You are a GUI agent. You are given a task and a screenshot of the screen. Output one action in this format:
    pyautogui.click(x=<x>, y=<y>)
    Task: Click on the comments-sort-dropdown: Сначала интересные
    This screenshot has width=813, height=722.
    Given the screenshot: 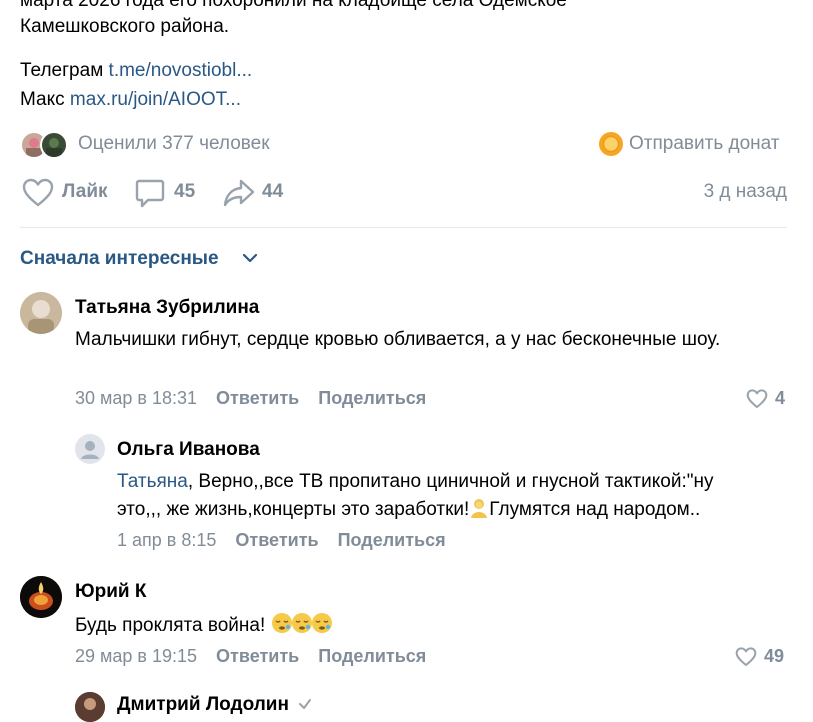 What is the action you would take?
    pyautogui.click(x=119, y=259)
    